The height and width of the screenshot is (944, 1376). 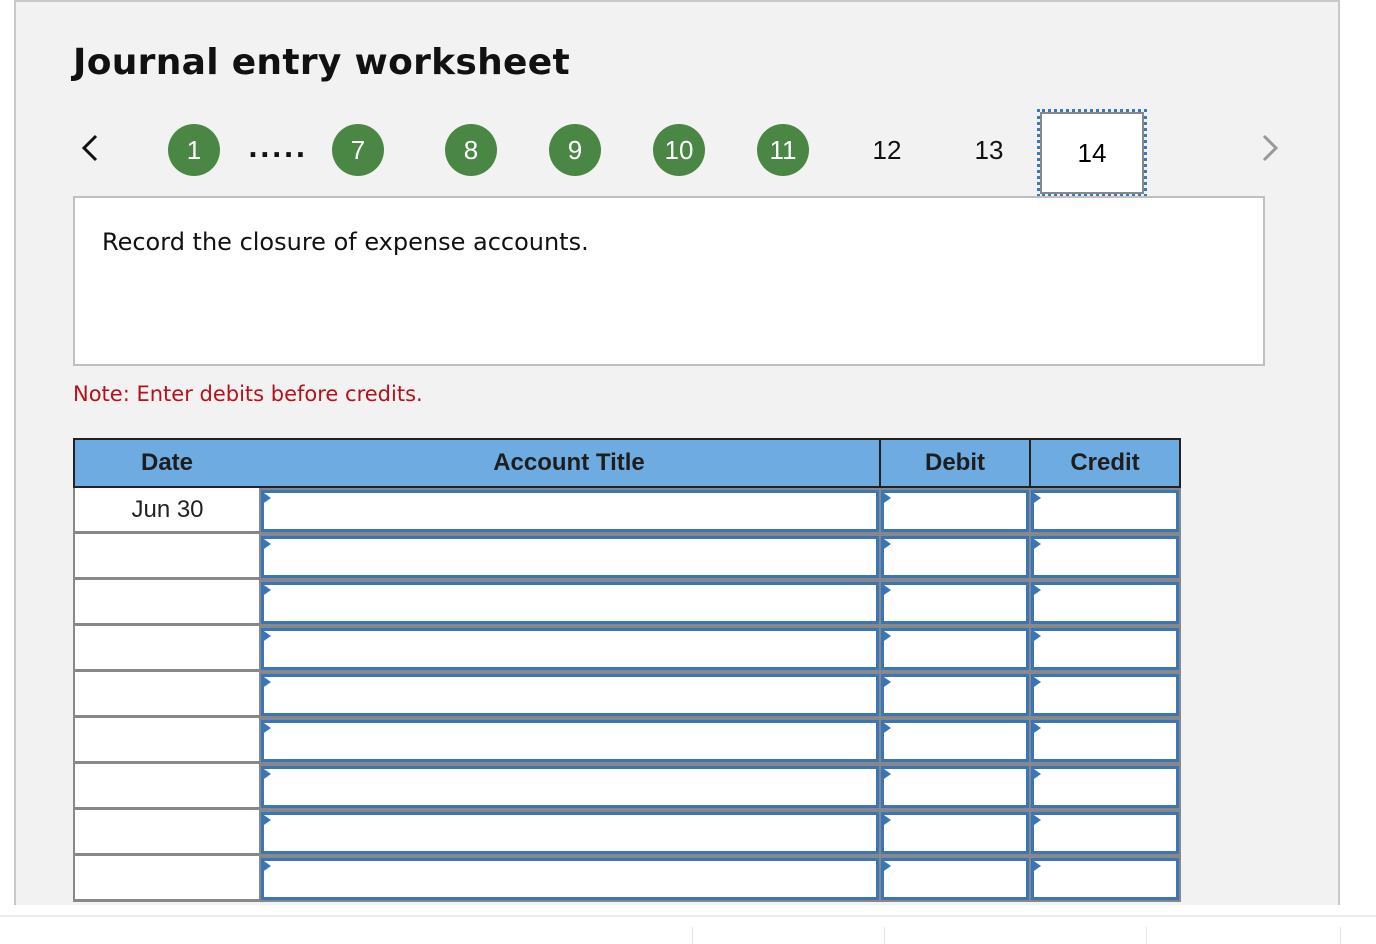 I want to click on step-7: 7, so click(x=358, y=150).